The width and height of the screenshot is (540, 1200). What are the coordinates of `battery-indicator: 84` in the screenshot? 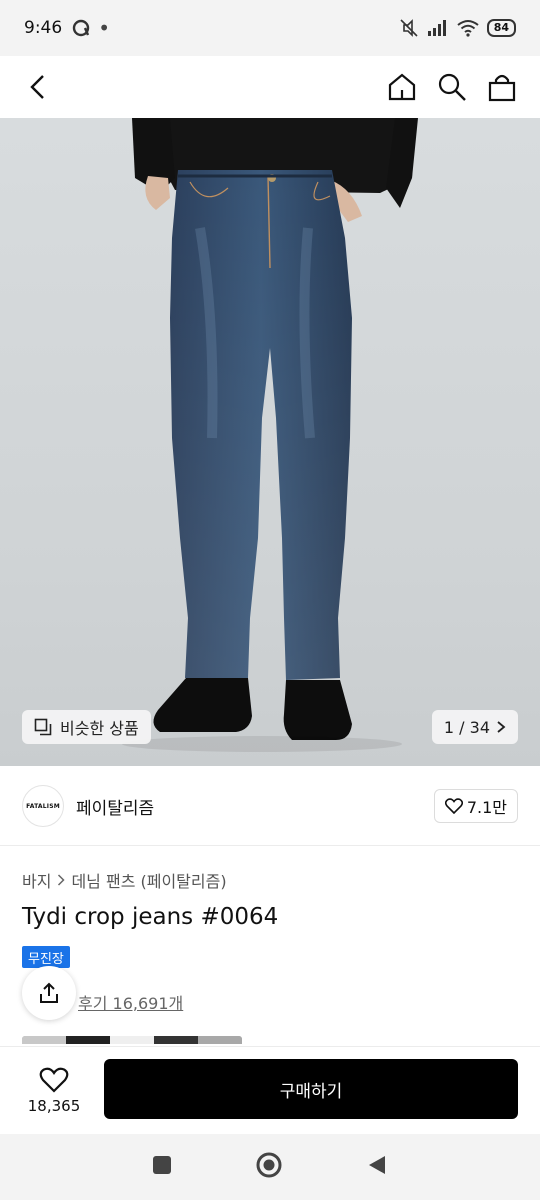 It's located at (501, 28).